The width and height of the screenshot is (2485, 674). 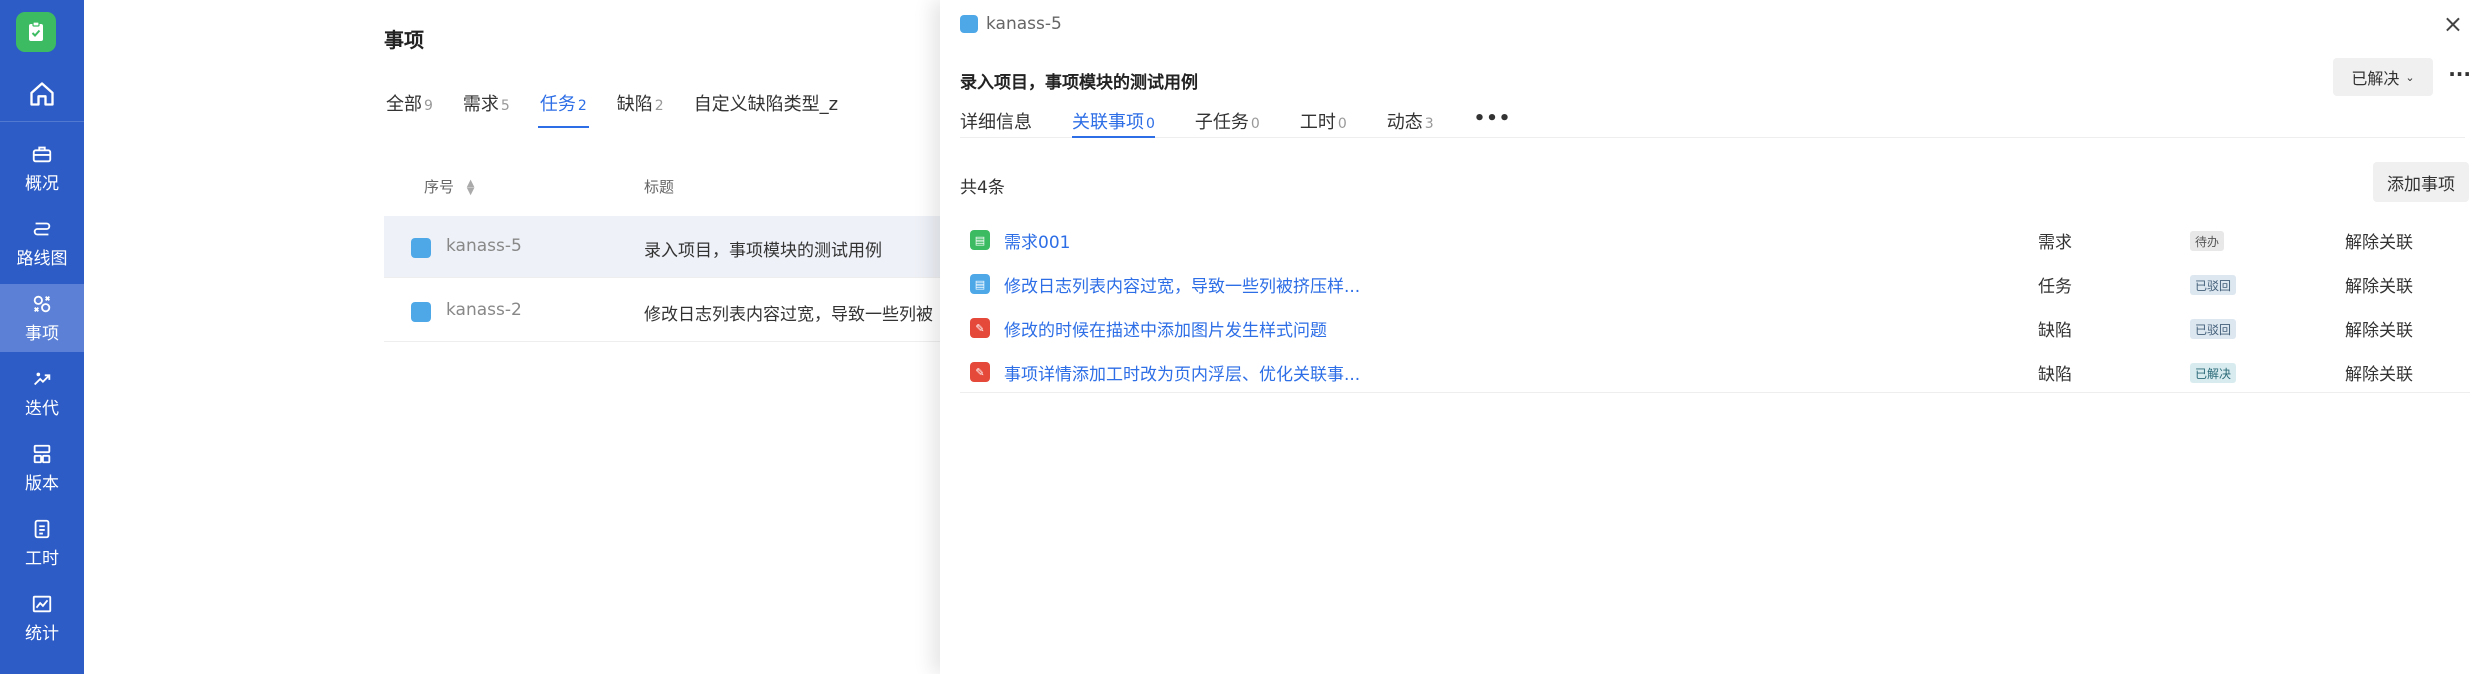 I want to click on list-divider, so click(x=1715, y=392).